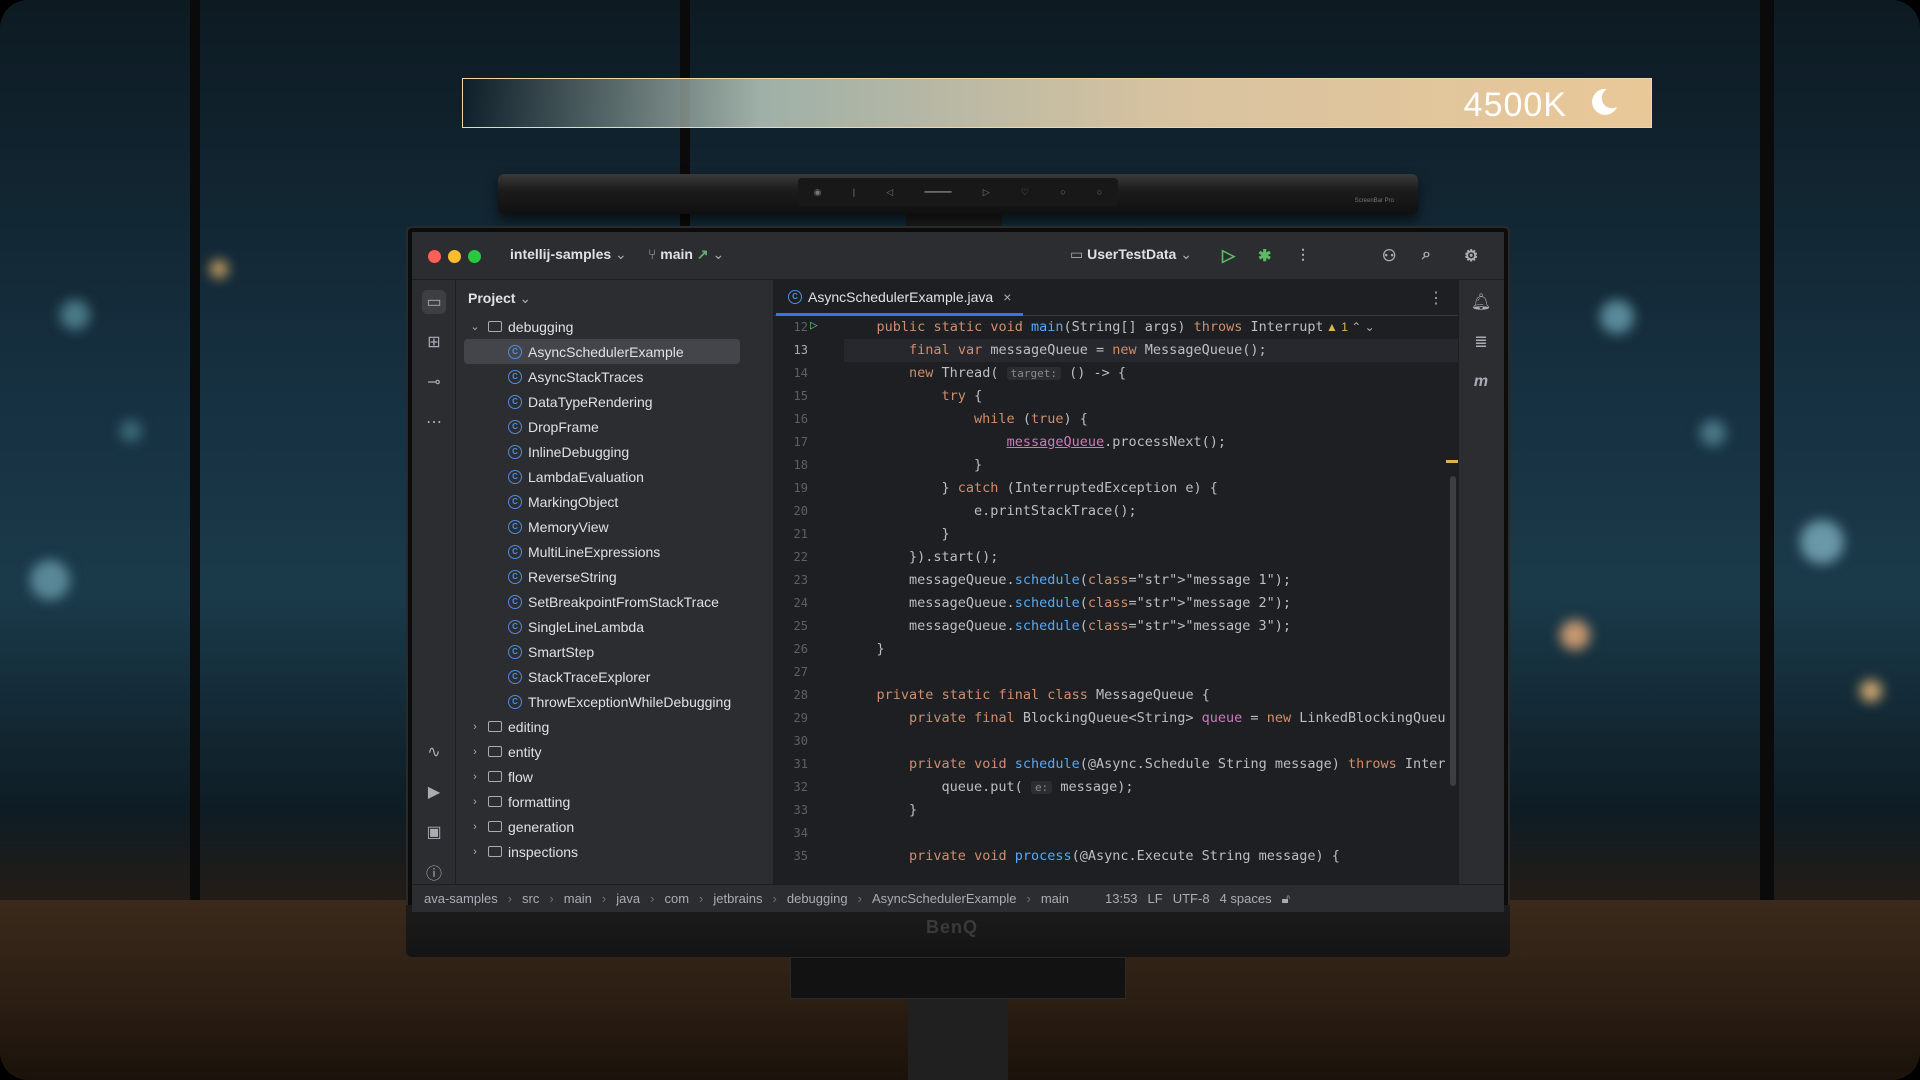 This screenshot has width=1920, height=1080. Describe the element at coordinates (615, 676) in the screenshot. I see `tree-class: C StackTraceExplorer` at that location.